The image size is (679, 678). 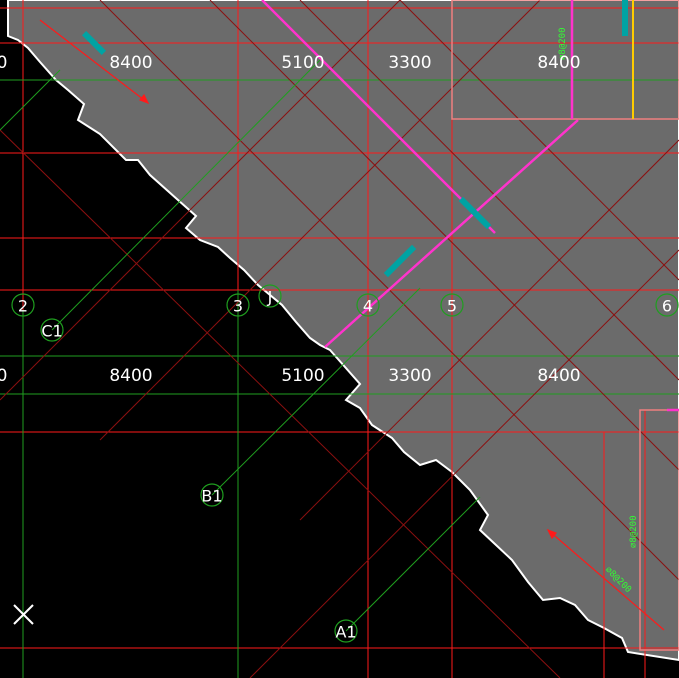 What do you see at coordinates (302, 376) in the screenshot?
I see `dim-lower-2: 5100` at bounding box center [302, 376].